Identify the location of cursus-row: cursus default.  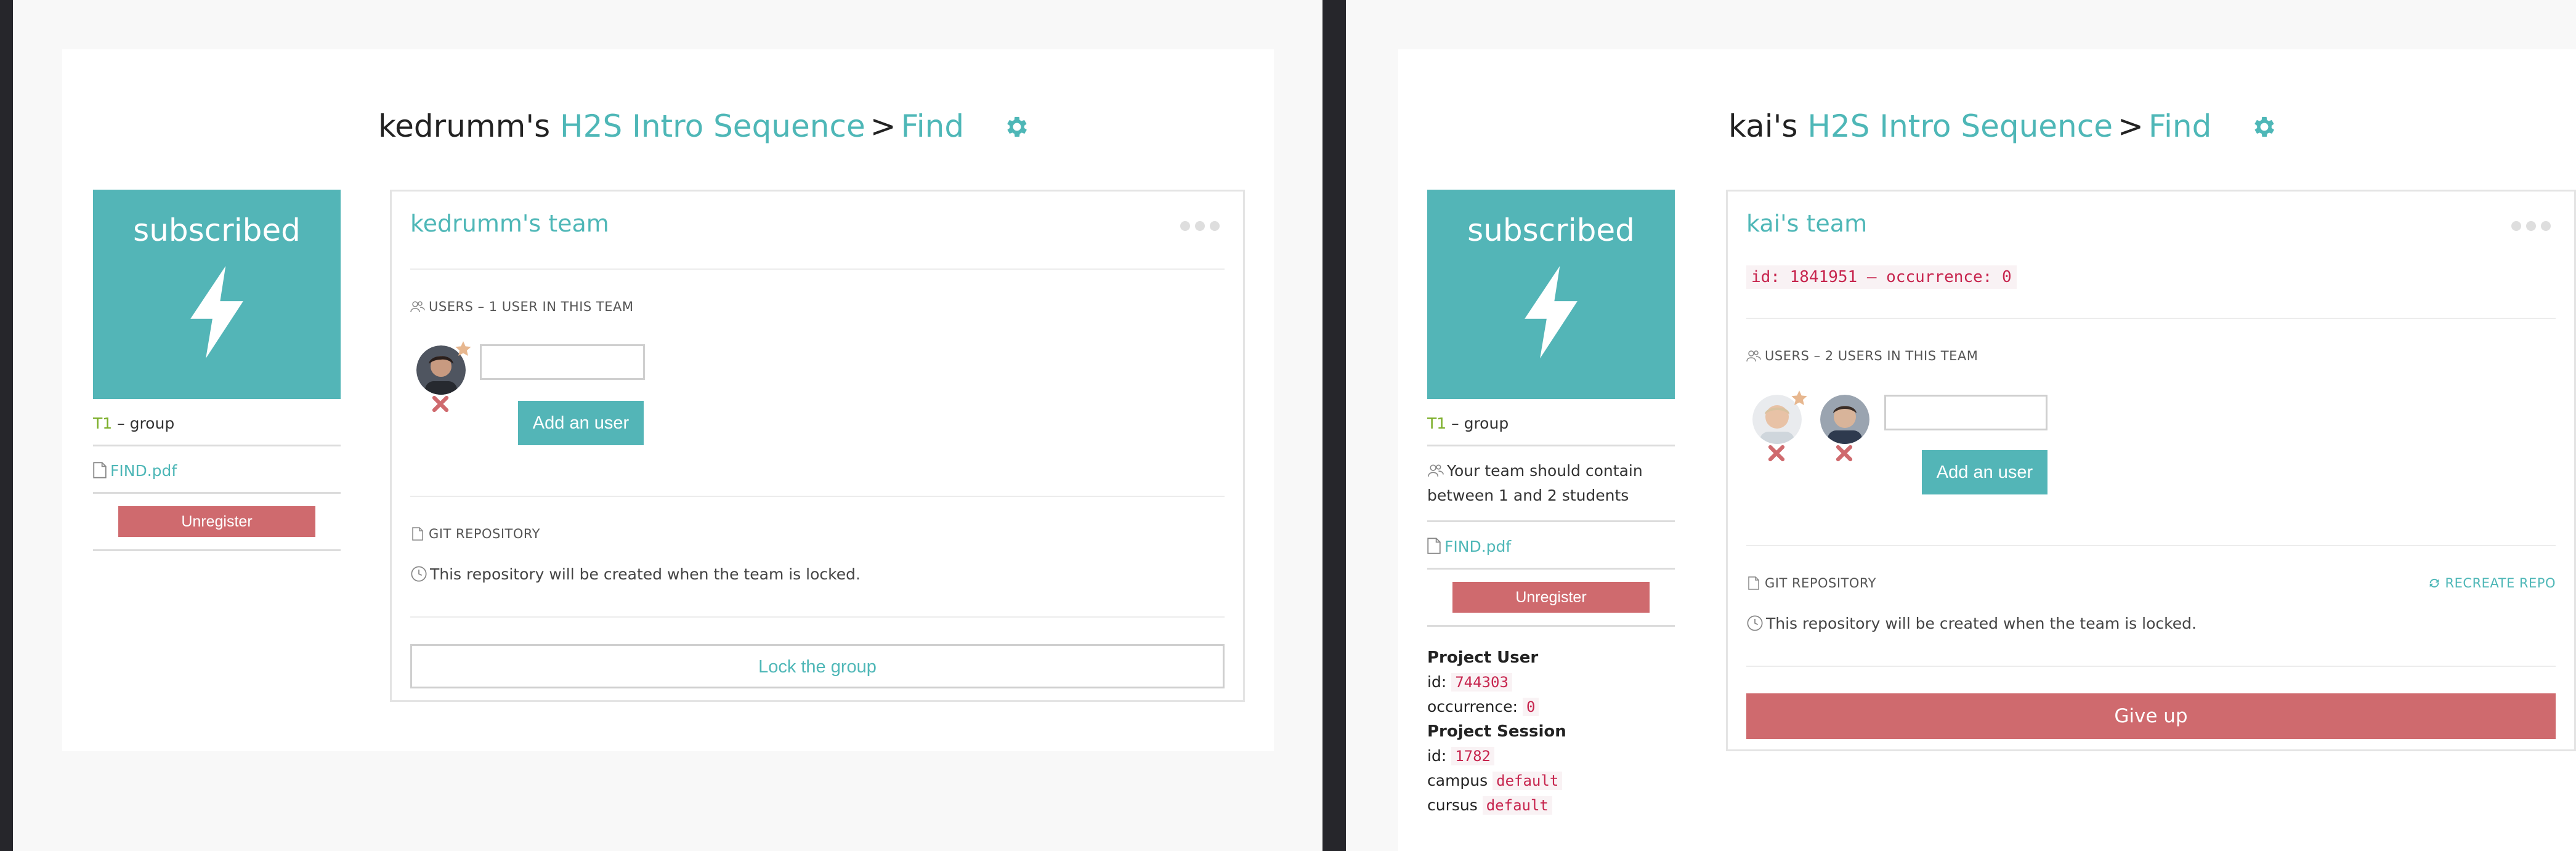
(1551, 805).